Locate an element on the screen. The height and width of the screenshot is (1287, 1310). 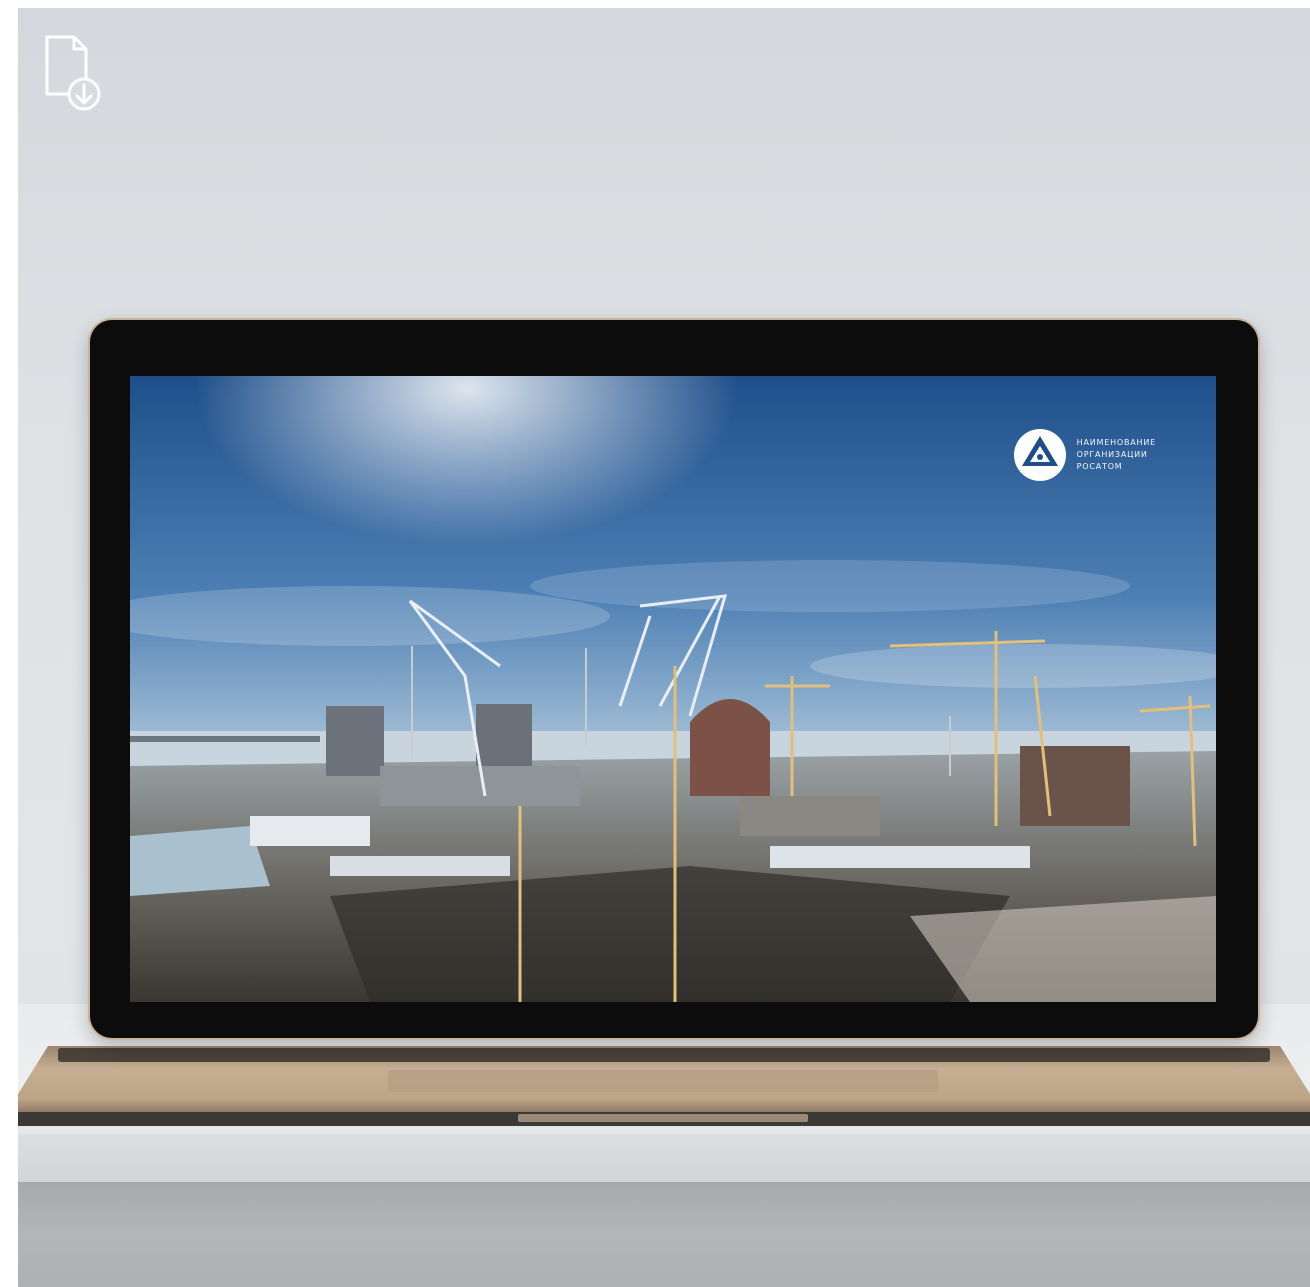
logo-text: НАИМЕНОВАНИЕ ОРГАНИЗАЦИИ РОСАТОМ is located at coordinates (1116, 455).